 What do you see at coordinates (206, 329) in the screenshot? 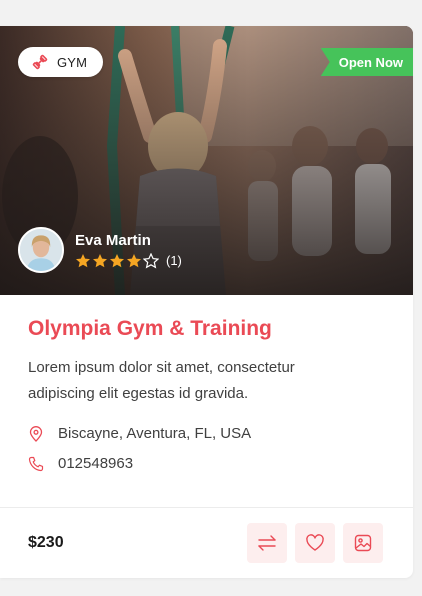
I see `listing-title: Olympia Gym & Training` at bounding box center [206, 329].